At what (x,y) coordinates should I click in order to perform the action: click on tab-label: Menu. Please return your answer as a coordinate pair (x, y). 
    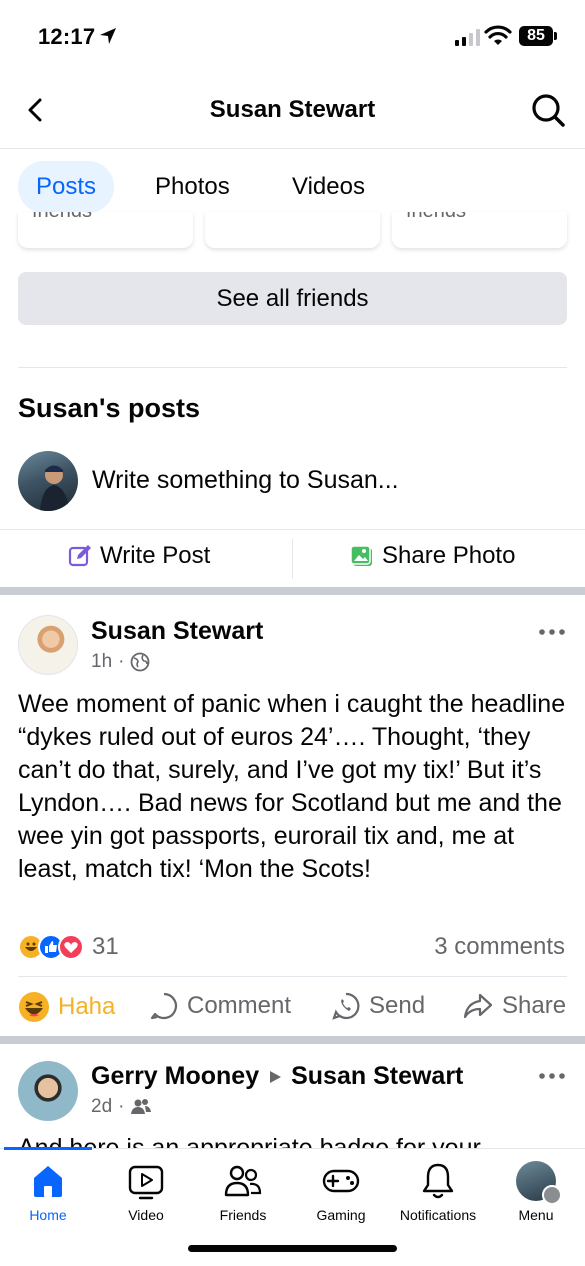
    Looking at the image, I should click on (536, 1215).